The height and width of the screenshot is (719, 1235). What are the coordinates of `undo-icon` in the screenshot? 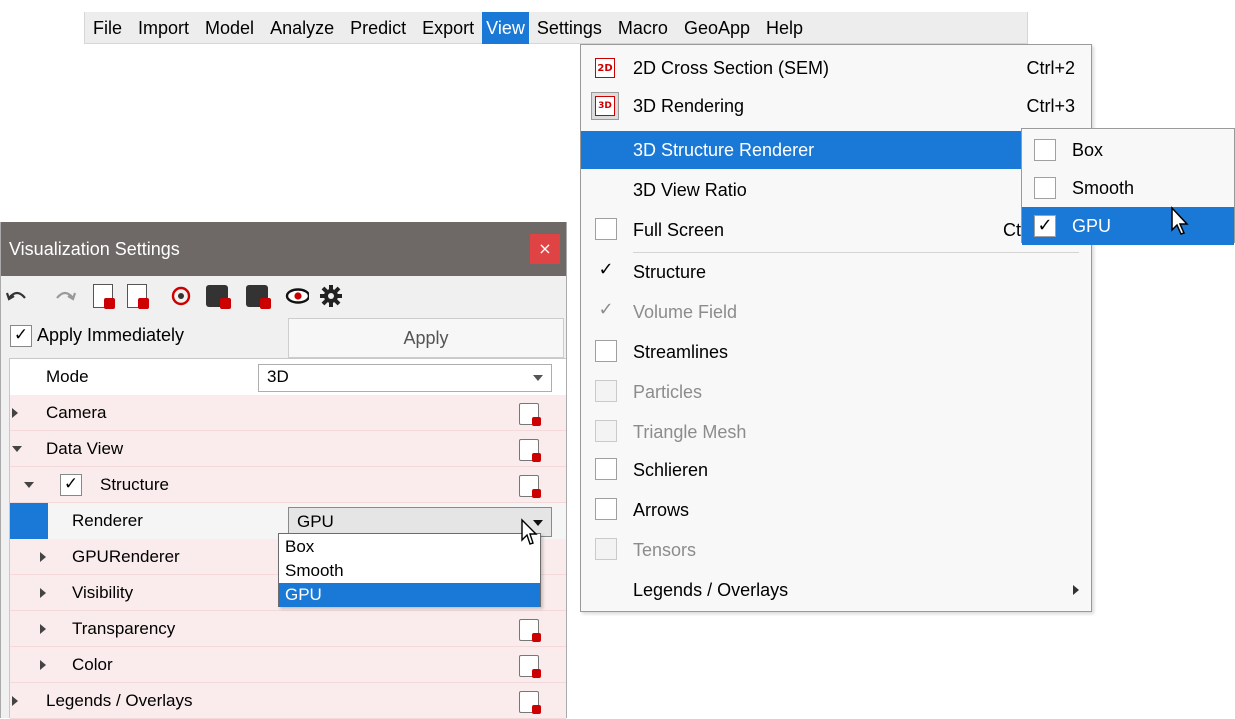 It's located at (17, 296).